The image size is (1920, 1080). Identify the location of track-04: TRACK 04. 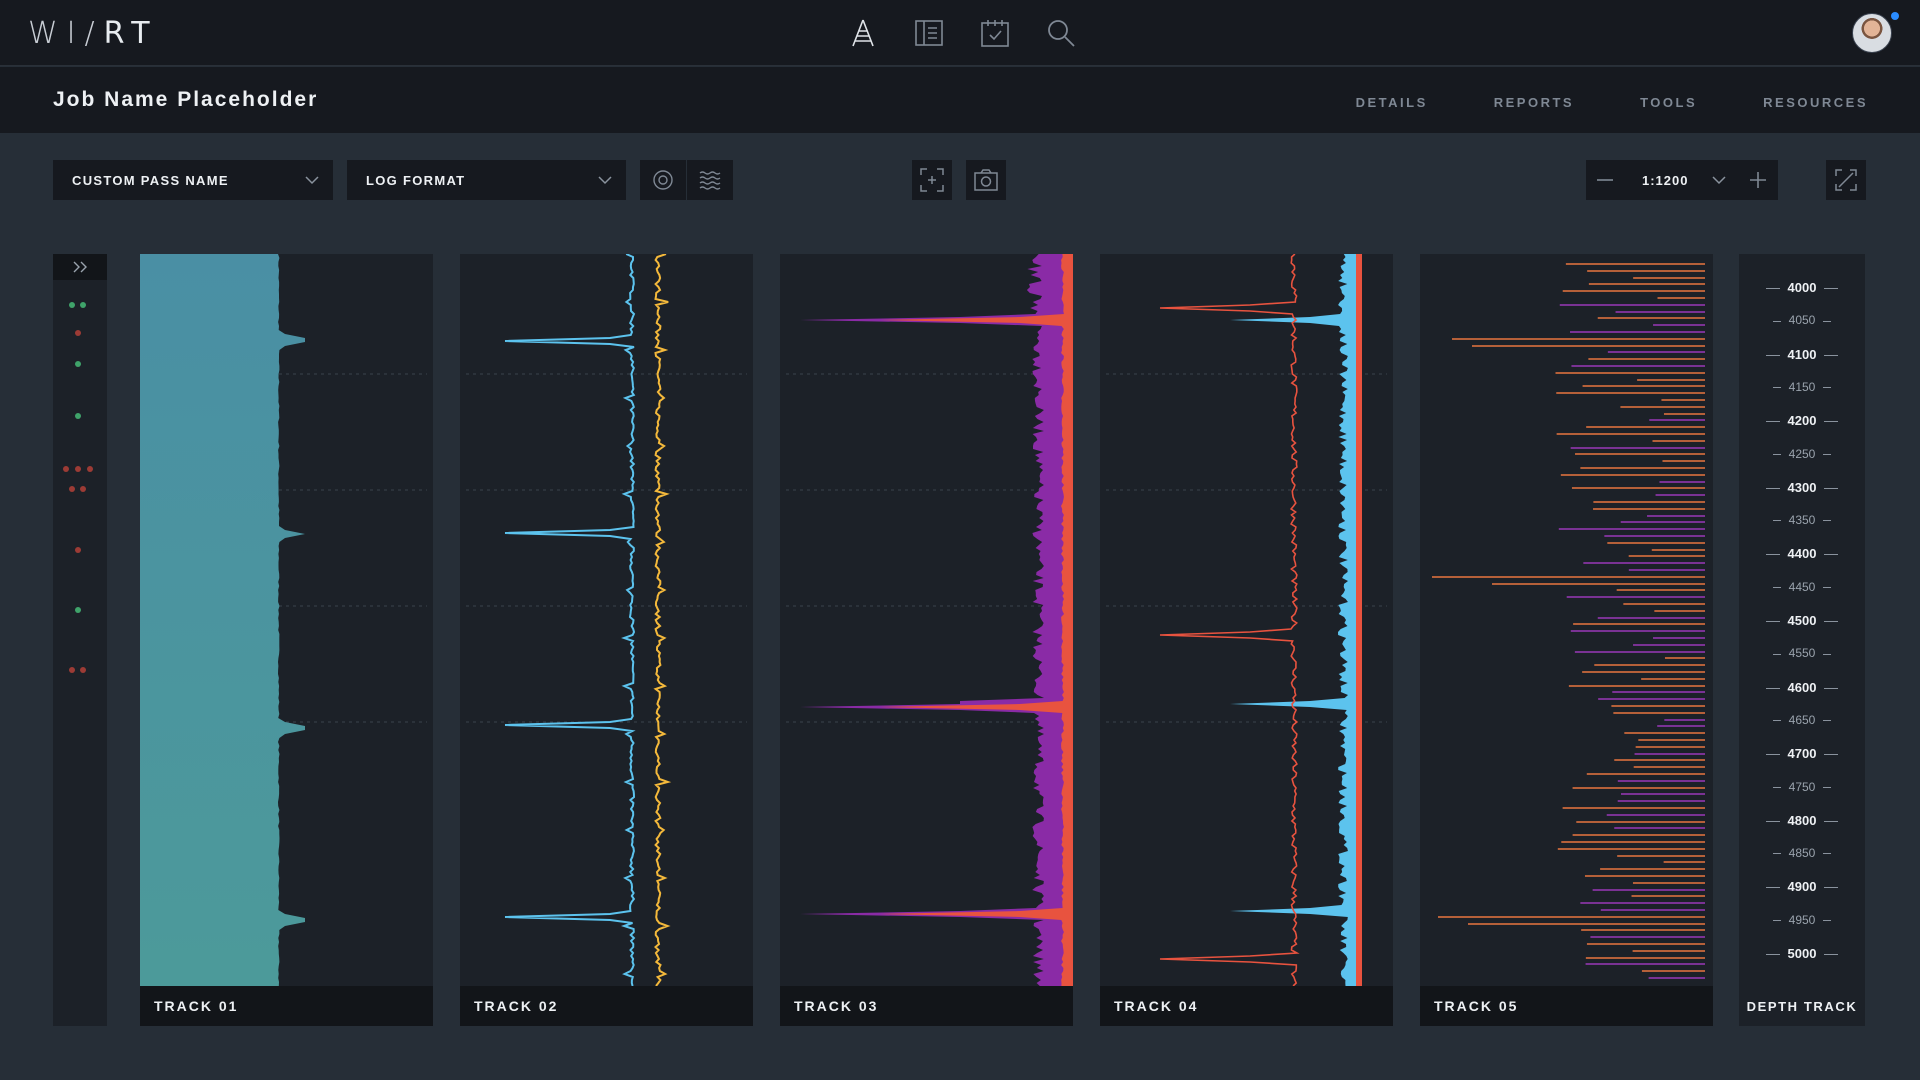
(1246, 640).